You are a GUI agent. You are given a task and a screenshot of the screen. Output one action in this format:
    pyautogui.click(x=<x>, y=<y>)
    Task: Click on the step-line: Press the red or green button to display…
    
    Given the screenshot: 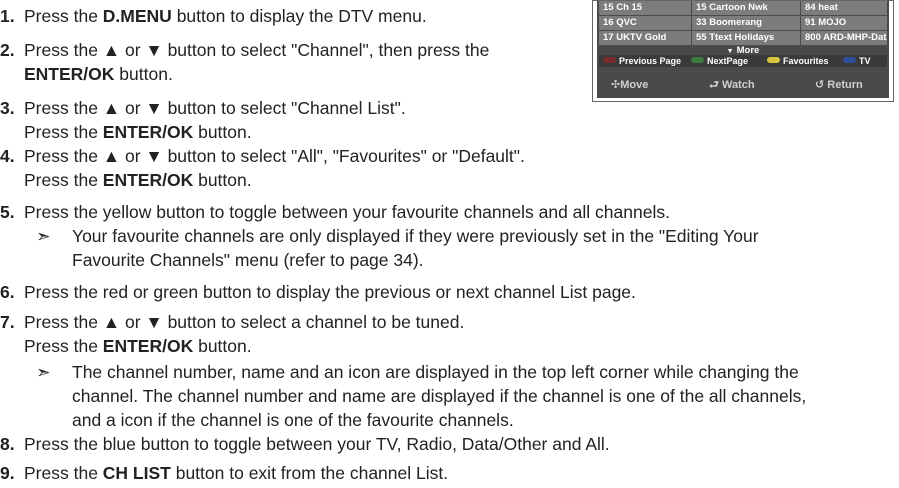 What is the action you would take?
    pyautogui.click(x=330, y=292)
    